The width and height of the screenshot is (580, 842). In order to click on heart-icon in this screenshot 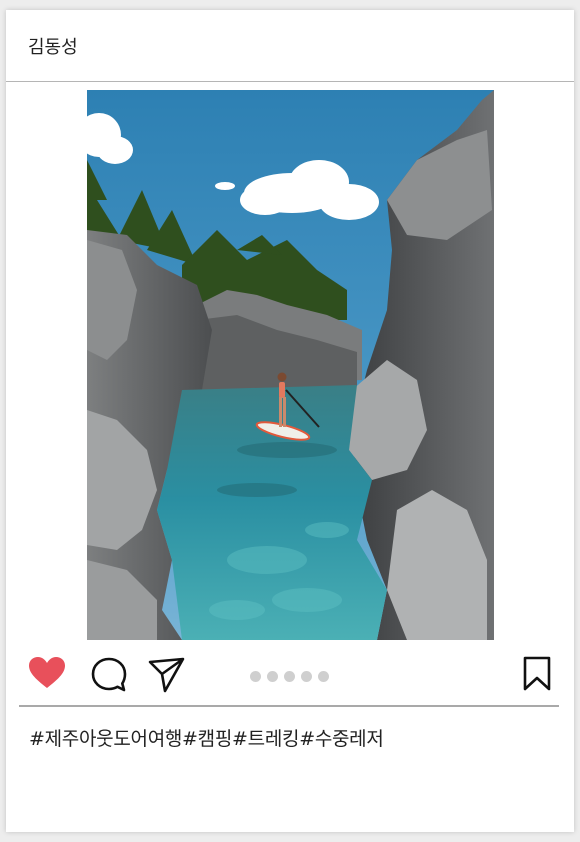, I will do `click(47, 675)`.